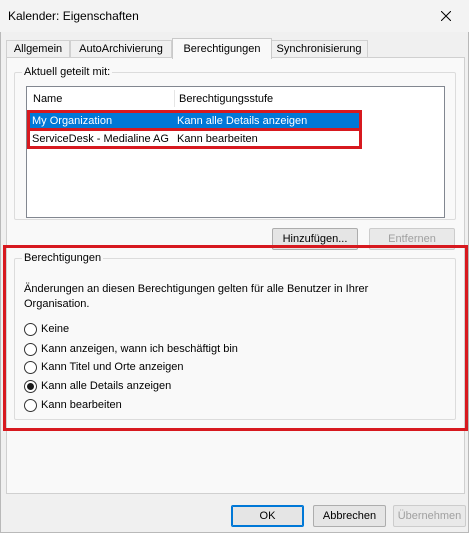  I want to click on row-name: My Organization, so click(72, 121).